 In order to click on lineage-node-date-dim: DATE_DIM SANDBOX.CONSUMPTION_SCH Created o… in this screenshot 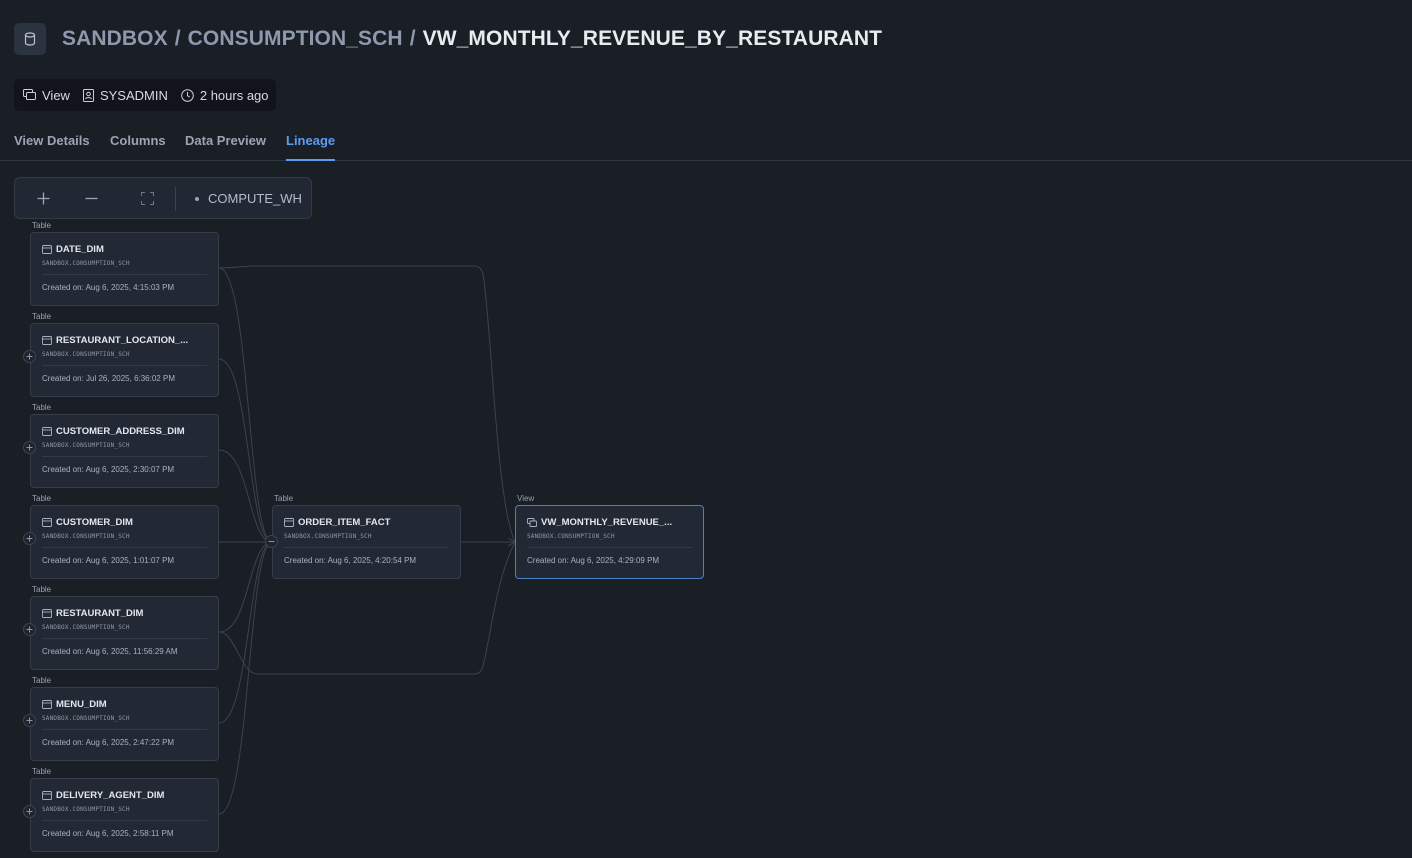, I will do `click(124, 269)`.